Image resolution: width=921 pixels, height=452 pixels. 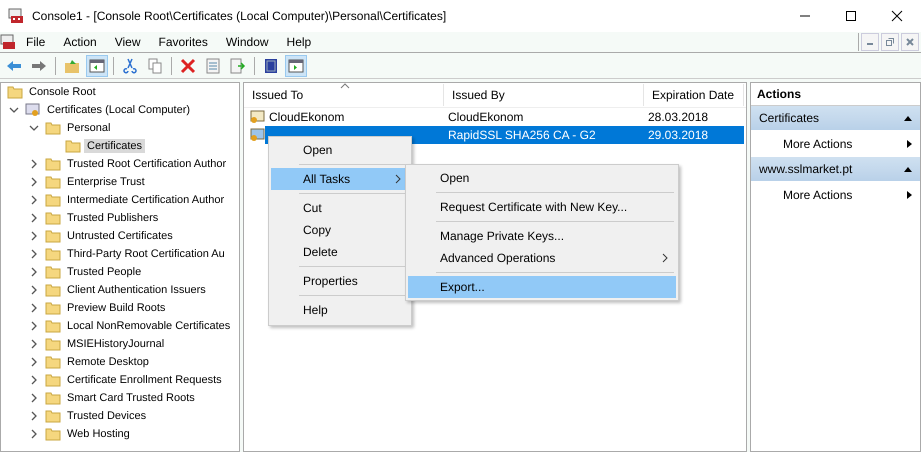 What do you see at coordinates (62, 92) in the screenshot?
I see `tree-item: Console Root` at bounding box center [62, 92].